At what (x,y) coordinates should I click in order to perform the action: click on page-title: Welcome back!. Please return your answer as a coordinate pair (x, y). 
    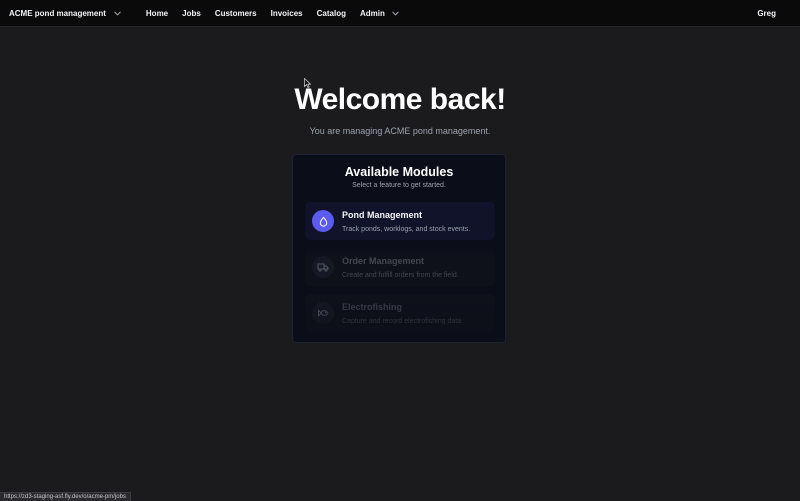
    Looking at the image, I should click on (400, 99).